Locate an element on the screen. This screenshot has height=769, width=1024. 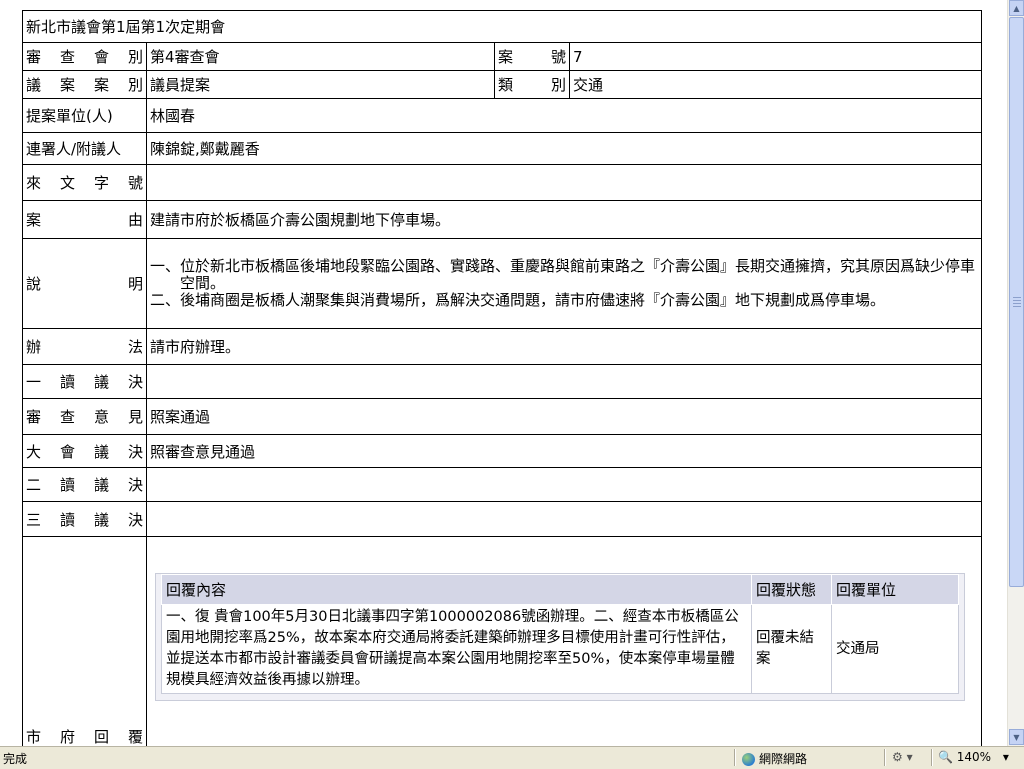
category-label: 議案案別 is located at coordinates (84, 84).